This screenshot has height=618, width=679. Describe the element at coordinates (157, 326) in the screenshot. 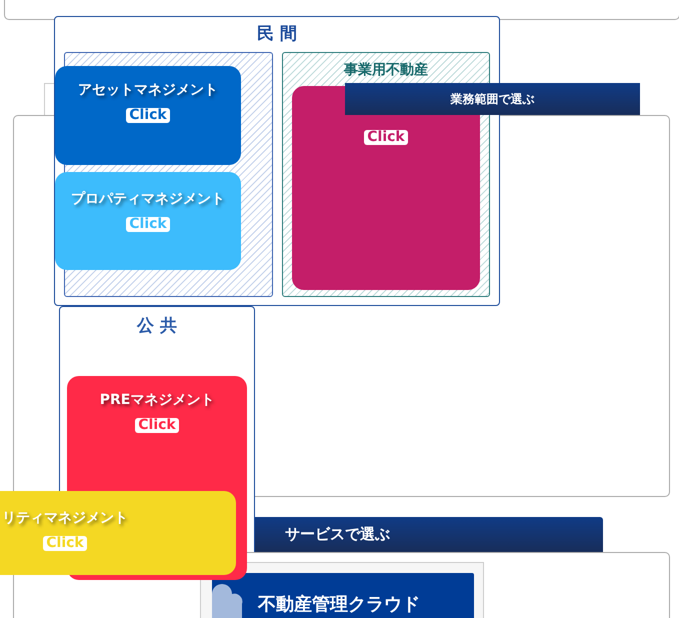

I see `panel-title: 公 共` at that location.